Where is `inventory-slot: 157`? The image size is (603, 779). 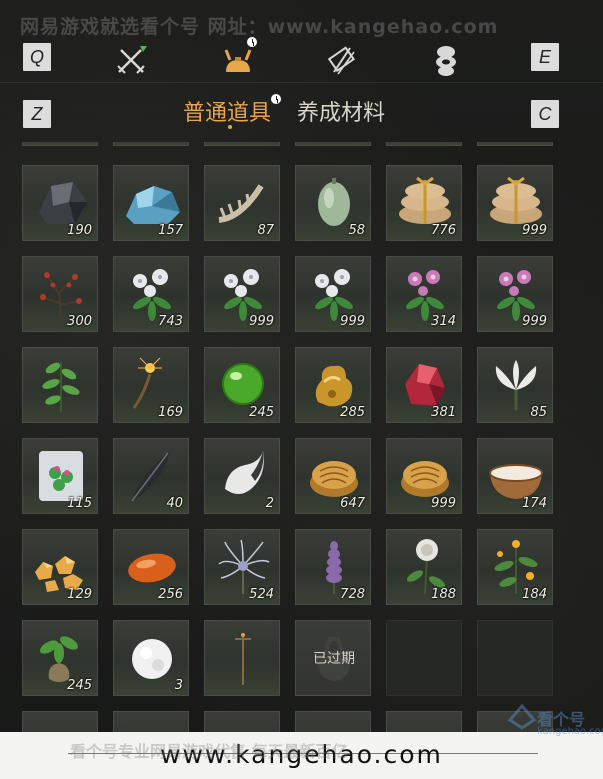
inventory-slot: 157 is located at coordinates (151, 203).